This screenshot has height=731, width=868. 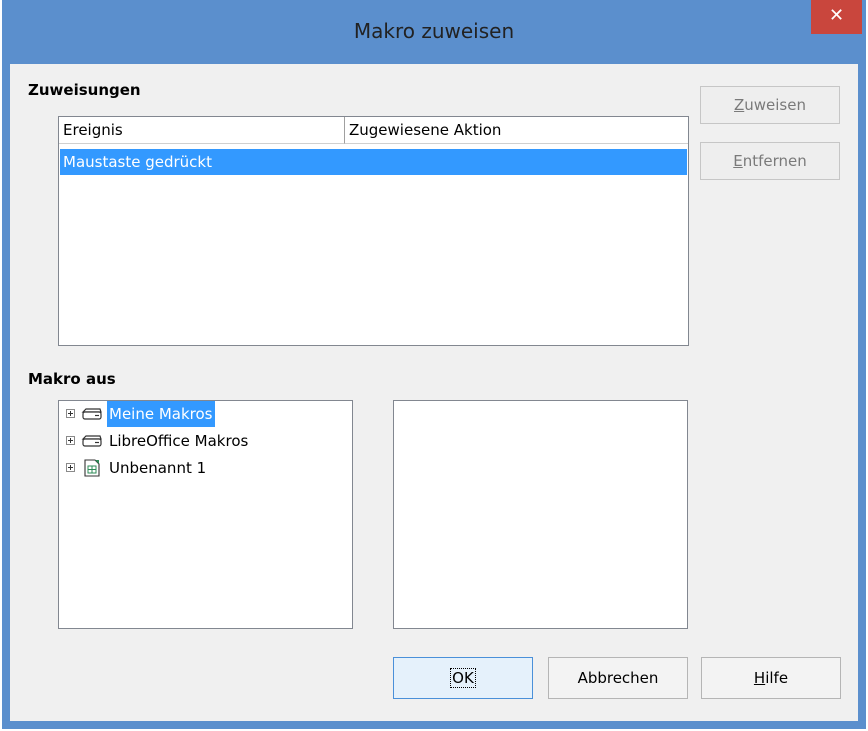 What do you see at coordinates (158, 468) in the screenshot?
I see `tree-item-label: Unbenannt 1` at bounding box center [158, 468].